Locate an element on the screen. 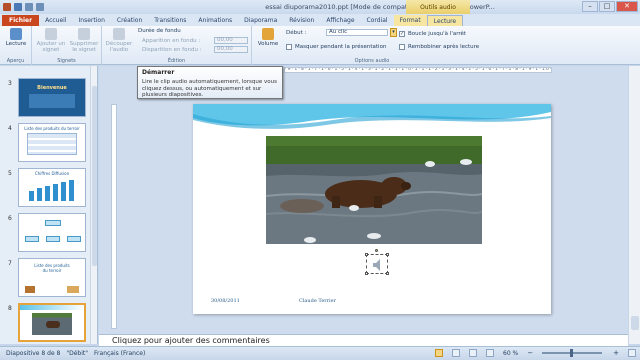 This screenshot has height=360, width=640. undo-icon is located at coordinates (29, 7).